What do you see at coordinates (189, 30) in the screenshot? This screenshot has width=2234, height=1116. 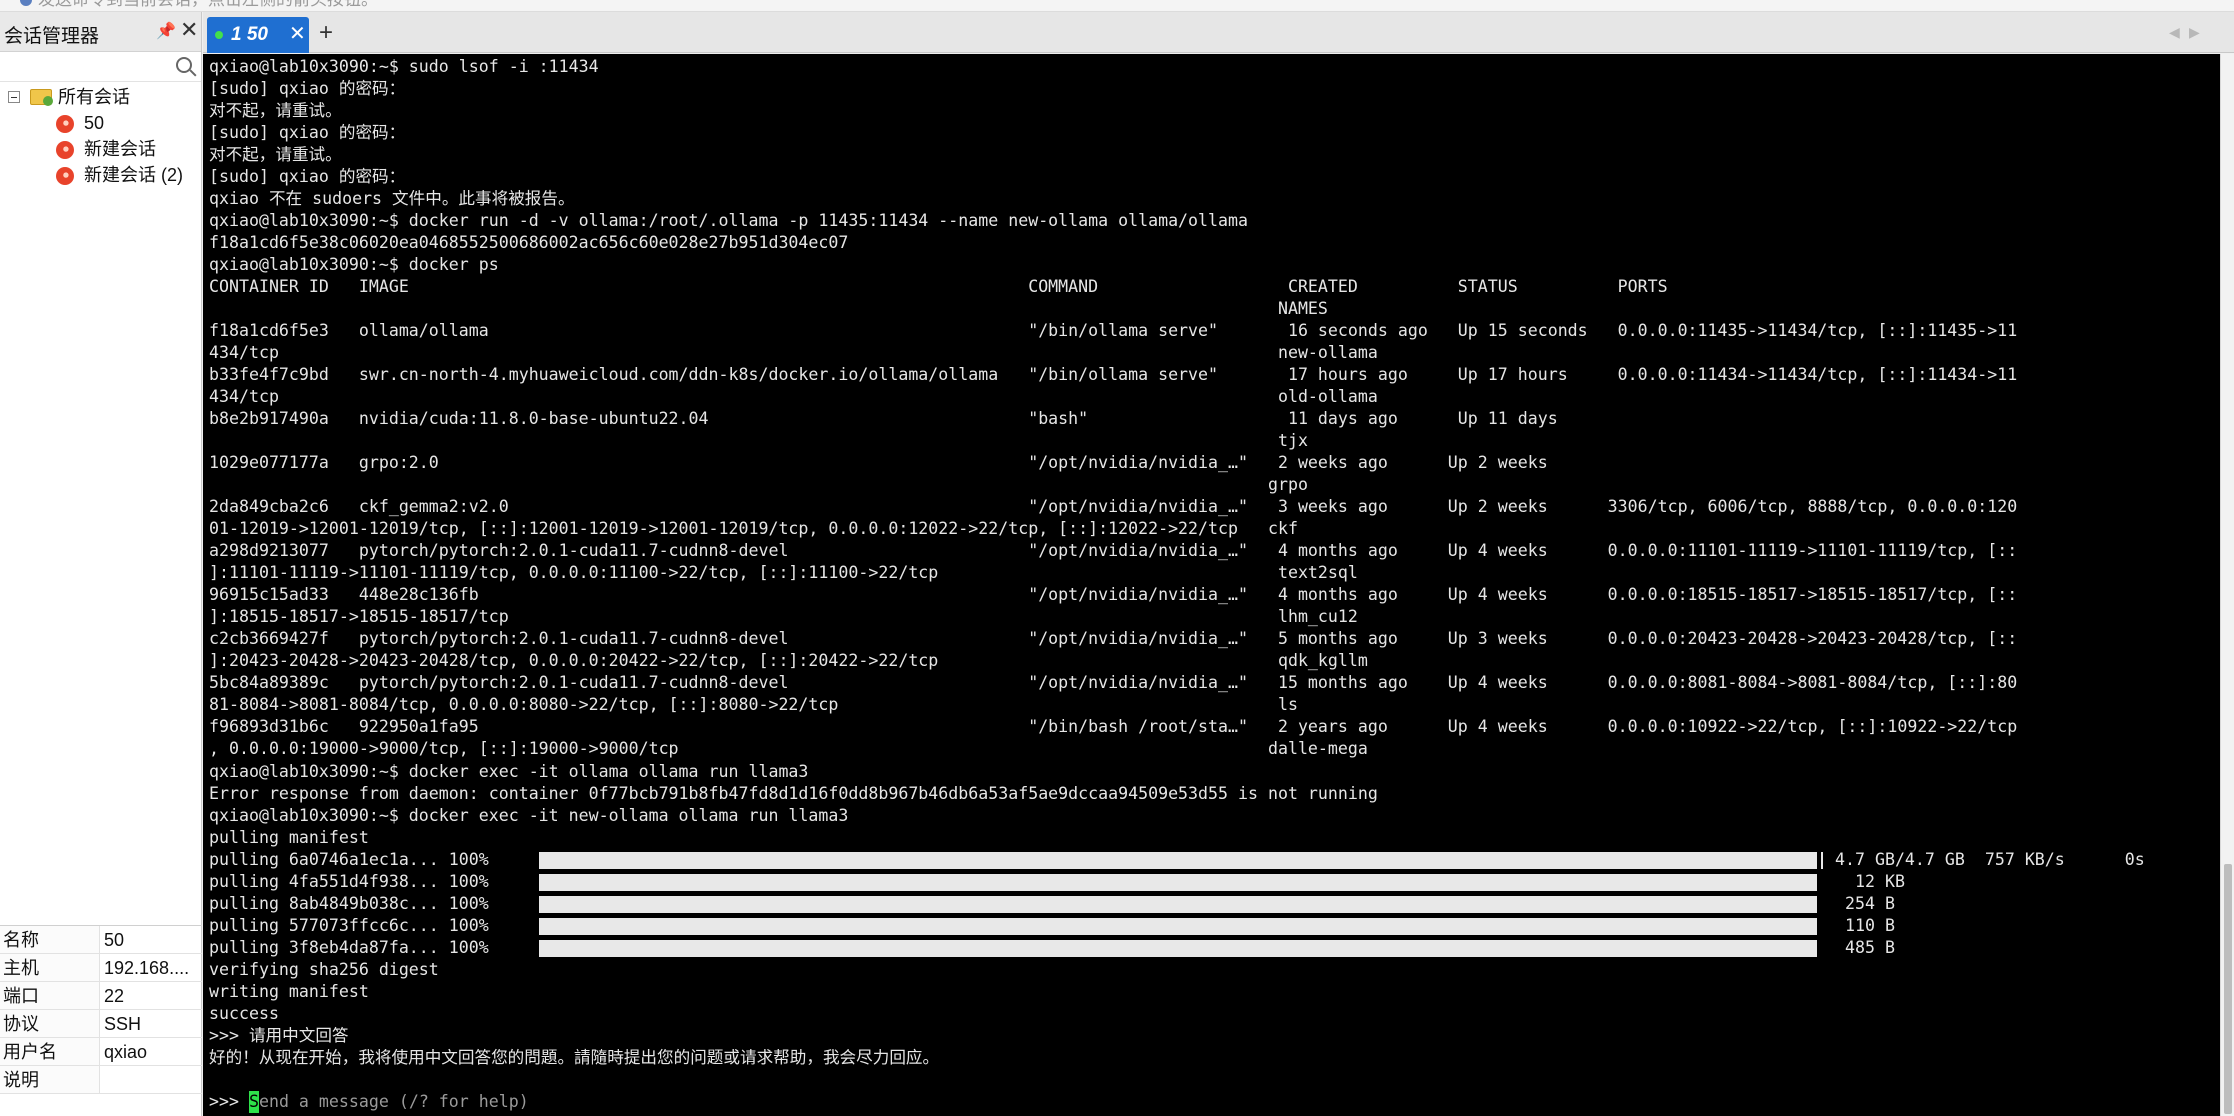 I see `close-icon: ✕` at bounding box center [189, 30].